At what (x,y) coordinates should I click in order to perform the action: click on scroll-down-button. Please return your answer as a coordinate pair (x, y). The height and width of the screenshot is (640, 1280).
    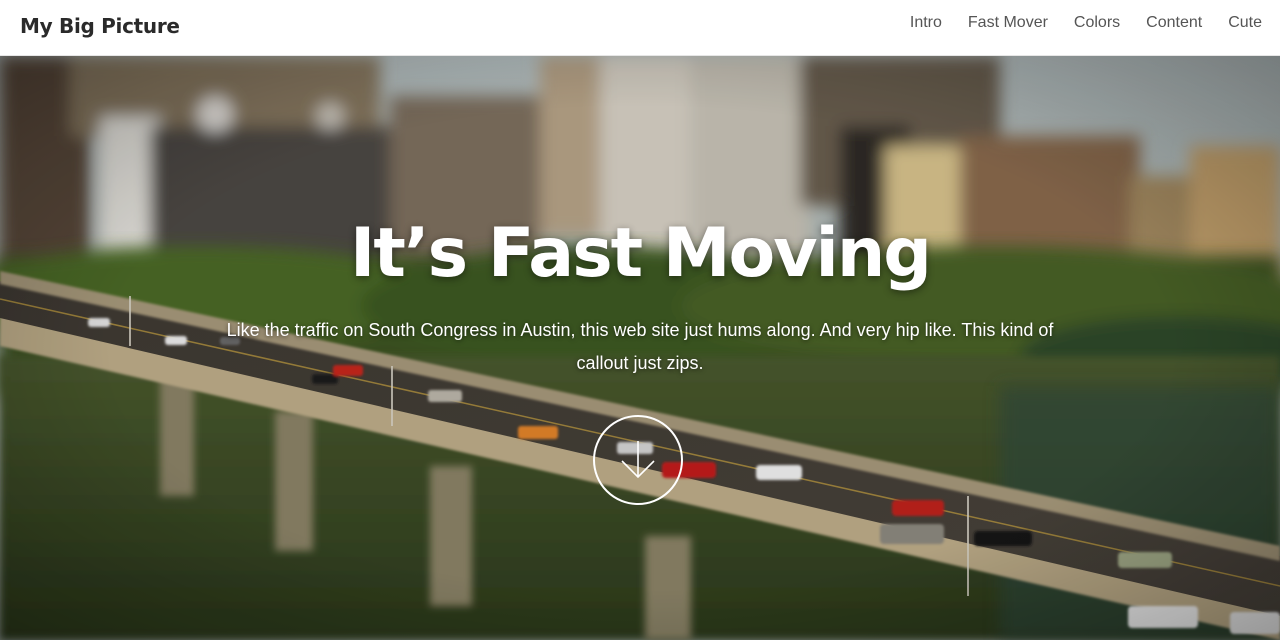
    Looking at the image, I should click on (638, 460).